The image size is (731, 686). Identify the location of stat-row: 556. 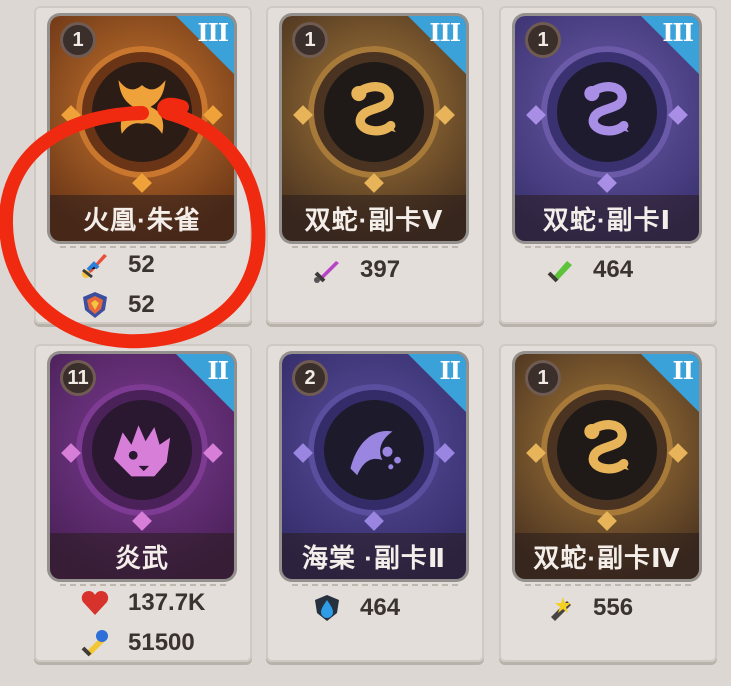
(620, 608).